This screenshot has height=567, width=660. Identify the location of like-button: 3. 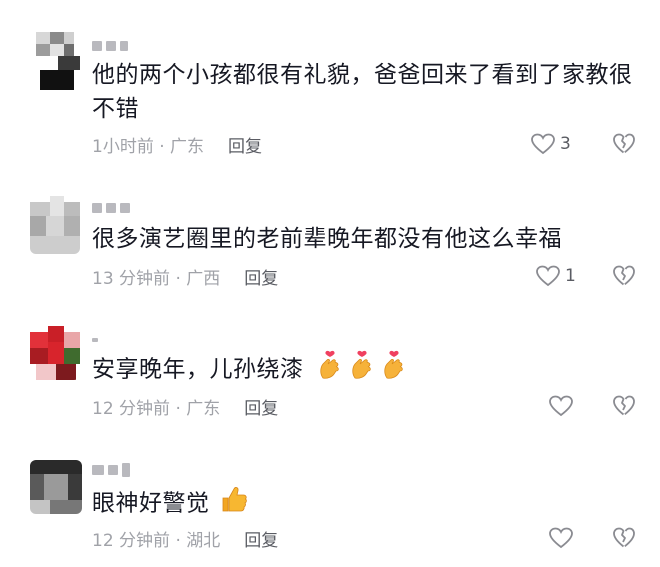
(553, 144).